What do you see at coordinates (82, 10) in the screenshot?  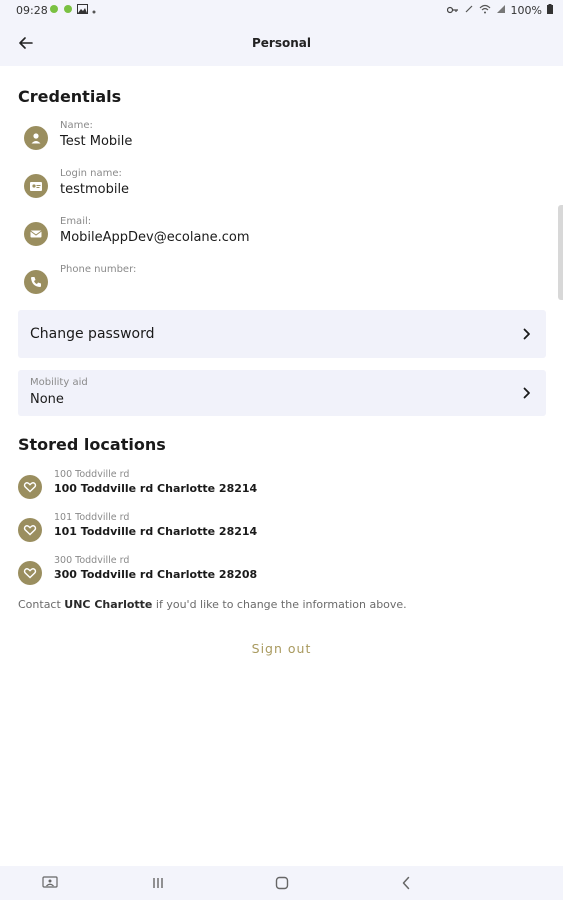 I see `image-notification-icon` at bounding box center [82, 10].